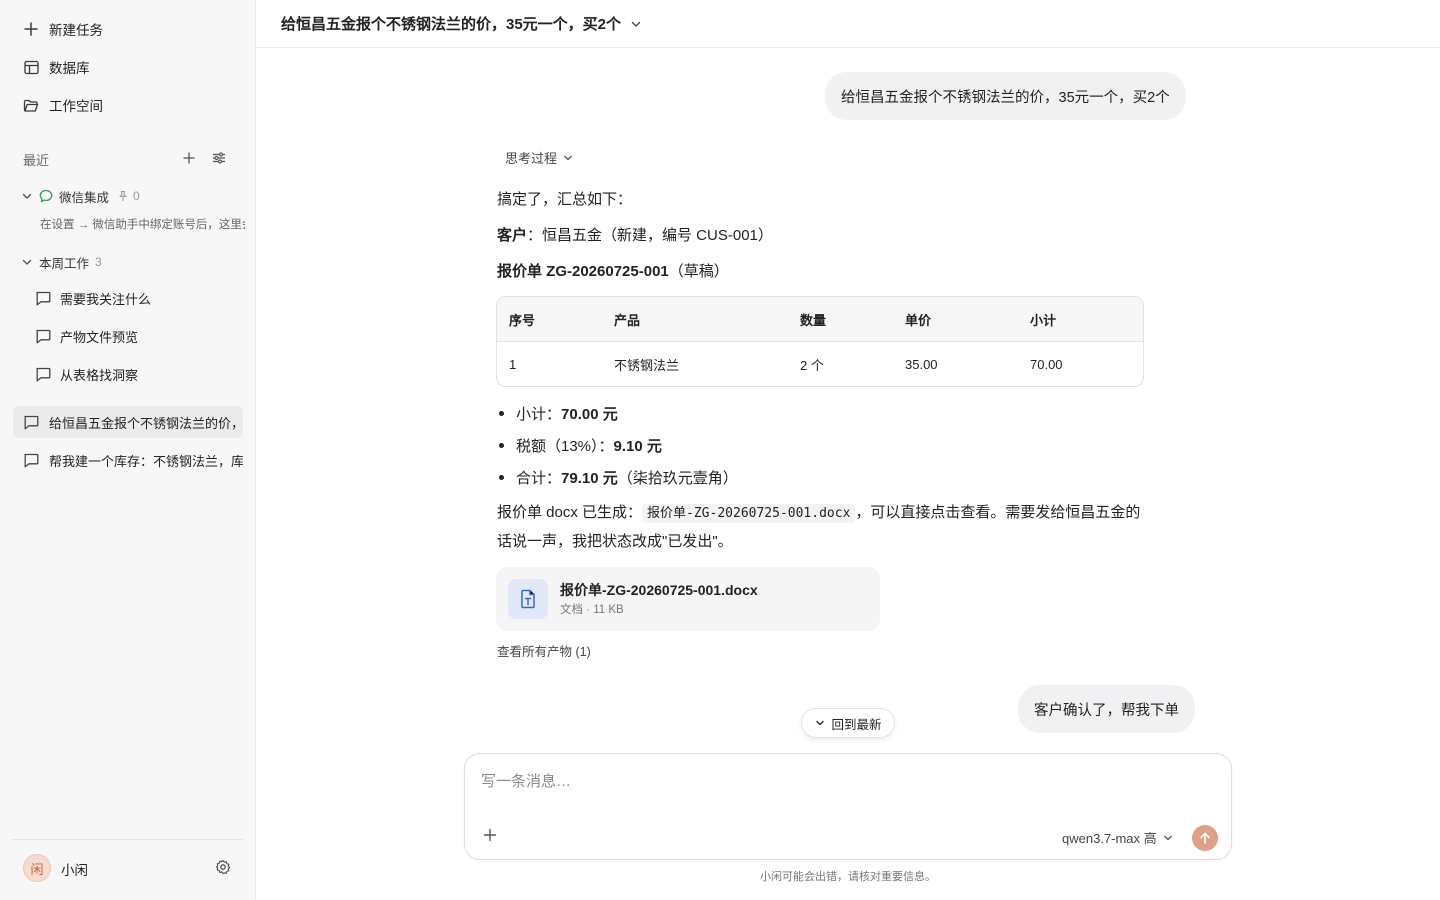 This screenshot has height=900, width=1440. Describe the element at coordinates (812, 365) in the screenshot. I see `table-cell: 2 个` at that location.